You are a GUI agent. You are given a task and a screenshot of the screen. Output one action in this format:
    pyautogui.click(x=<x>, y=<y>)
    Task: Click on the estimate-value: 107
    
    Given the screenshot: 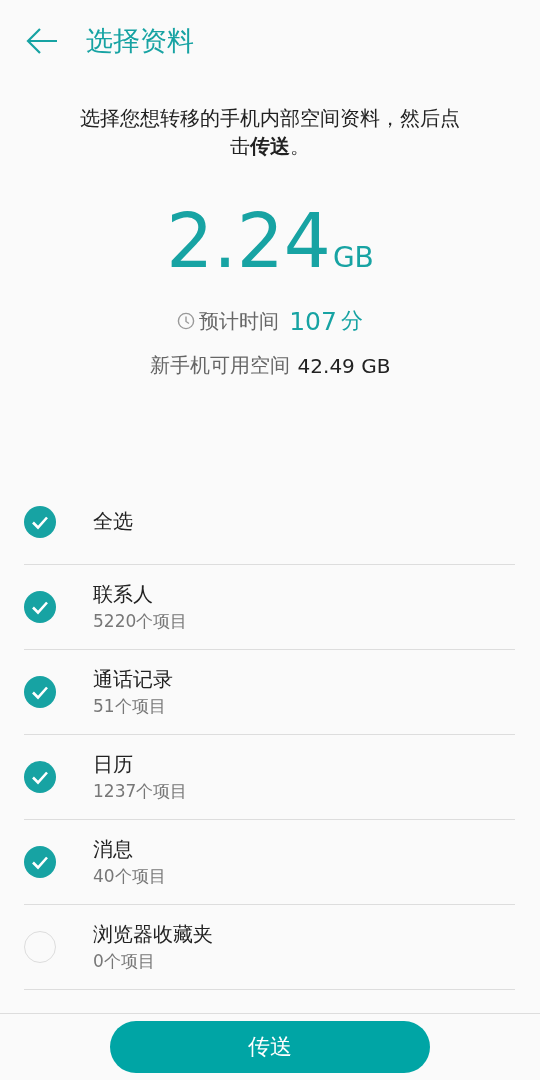 What is the action you would take?
    pyautogui.click(x=313, y=321)
    